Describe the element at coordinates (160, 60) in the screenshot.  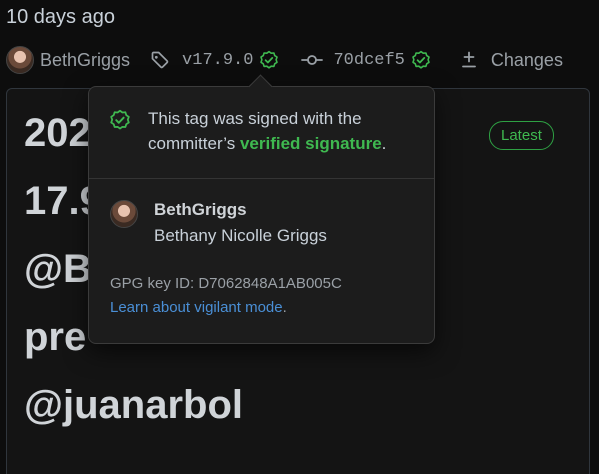
I see `tag-icon` at that location.